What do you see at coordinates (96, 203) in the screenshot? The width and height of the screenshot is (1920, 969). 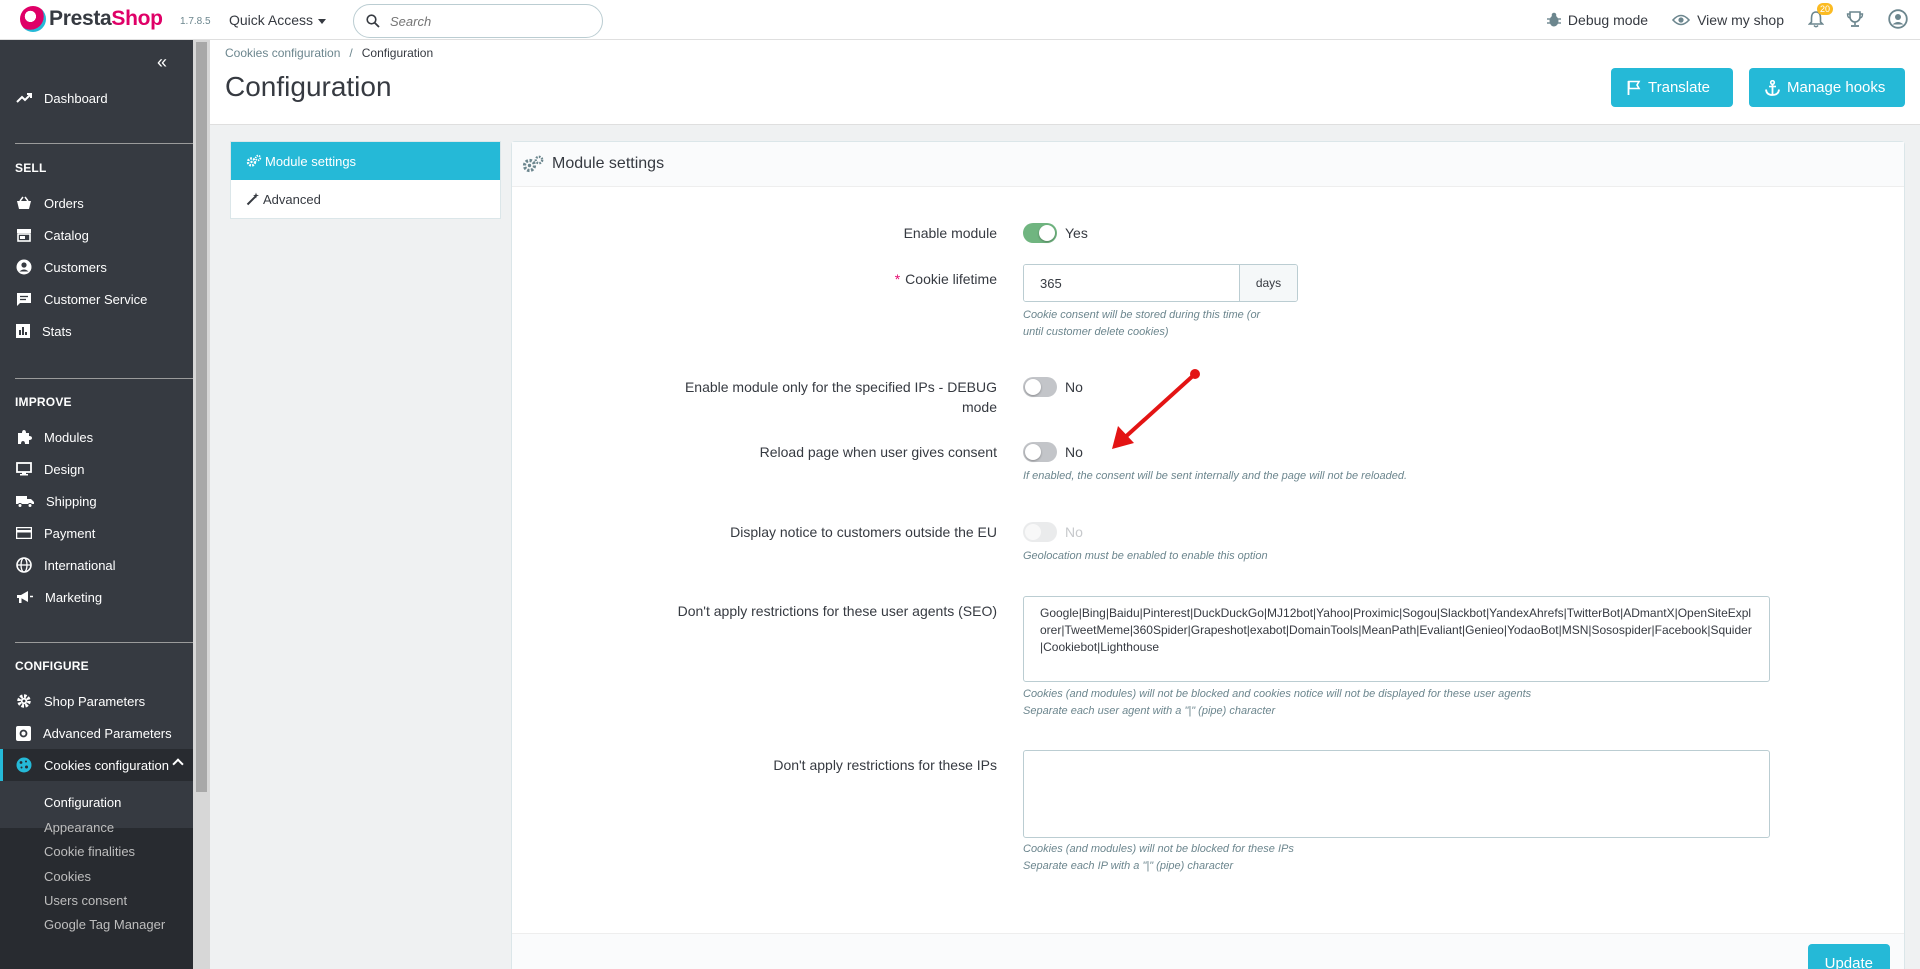 I see `sidebar-item-orders: Orders` at bounding box center [96, 203].